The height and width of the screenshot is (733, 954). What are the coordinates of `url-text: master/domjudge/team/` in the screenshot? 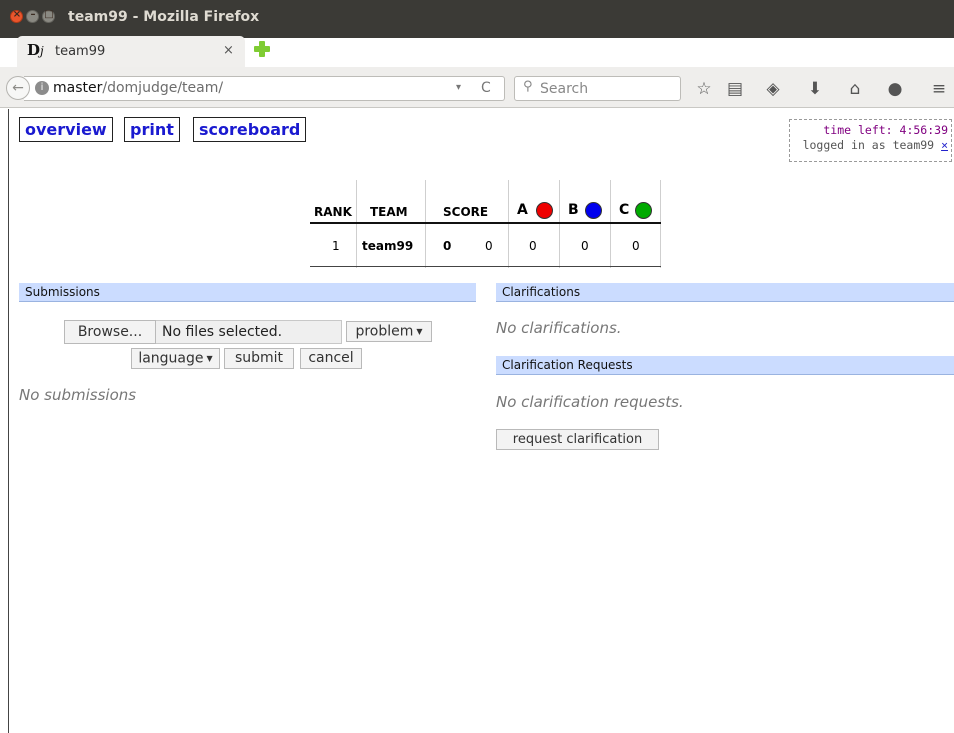 It's located at (138, 88).